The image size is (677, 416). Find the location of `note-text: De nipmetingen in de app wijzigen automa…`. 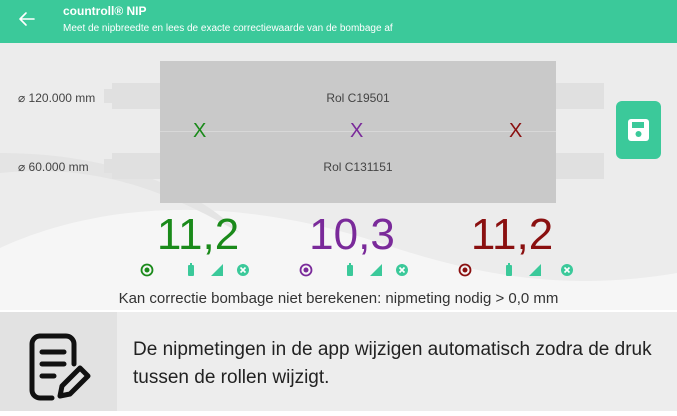

note-text: De nipmetingen in de app wijzigen automa… is located at coordinates (392, 363).